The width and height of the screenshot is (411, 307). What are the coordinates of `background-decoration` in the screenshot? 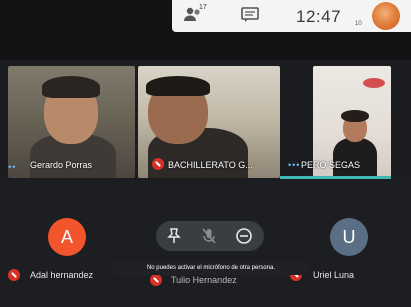 It's located at (374, 83).